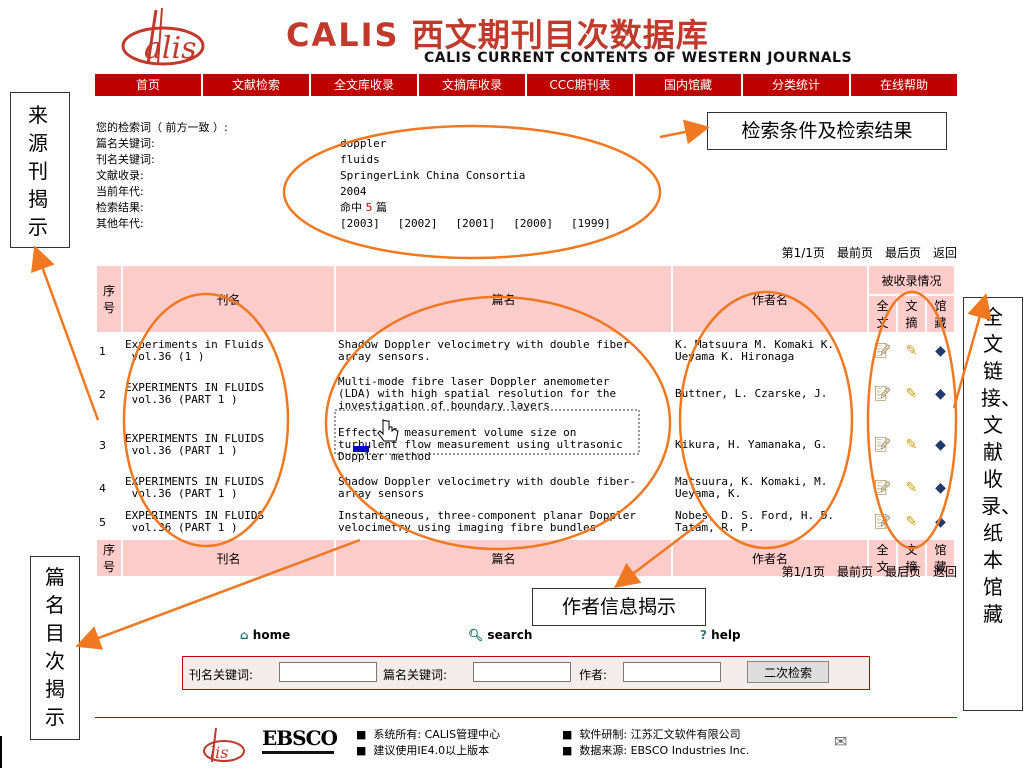  Describe the element at coordinates (363, 208) in the screenshot. I see `result-summary: 命中 5 篇` at that location.